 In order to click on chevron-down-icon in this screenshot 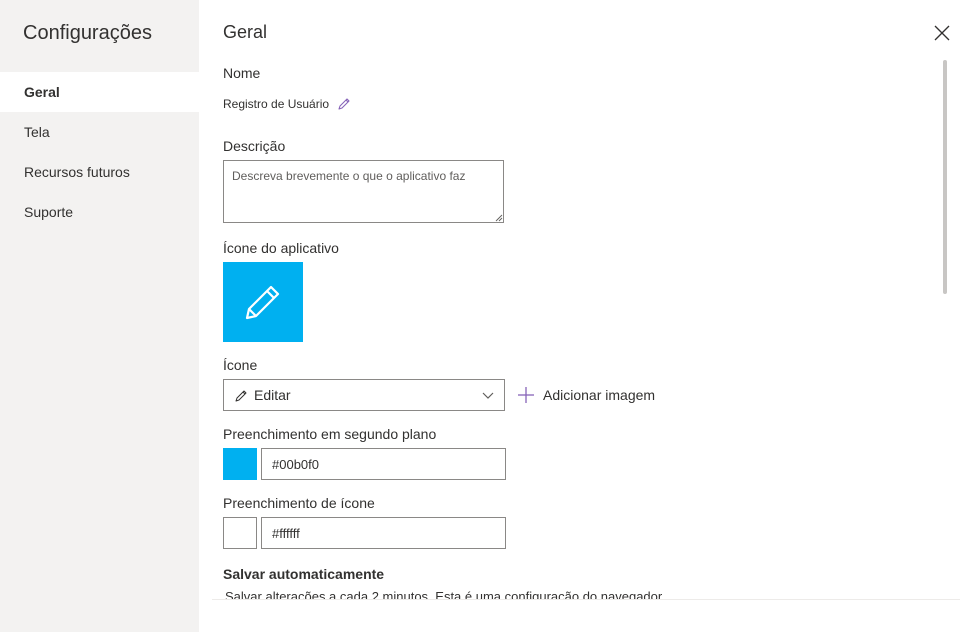, I will do `click(488, 395)`.